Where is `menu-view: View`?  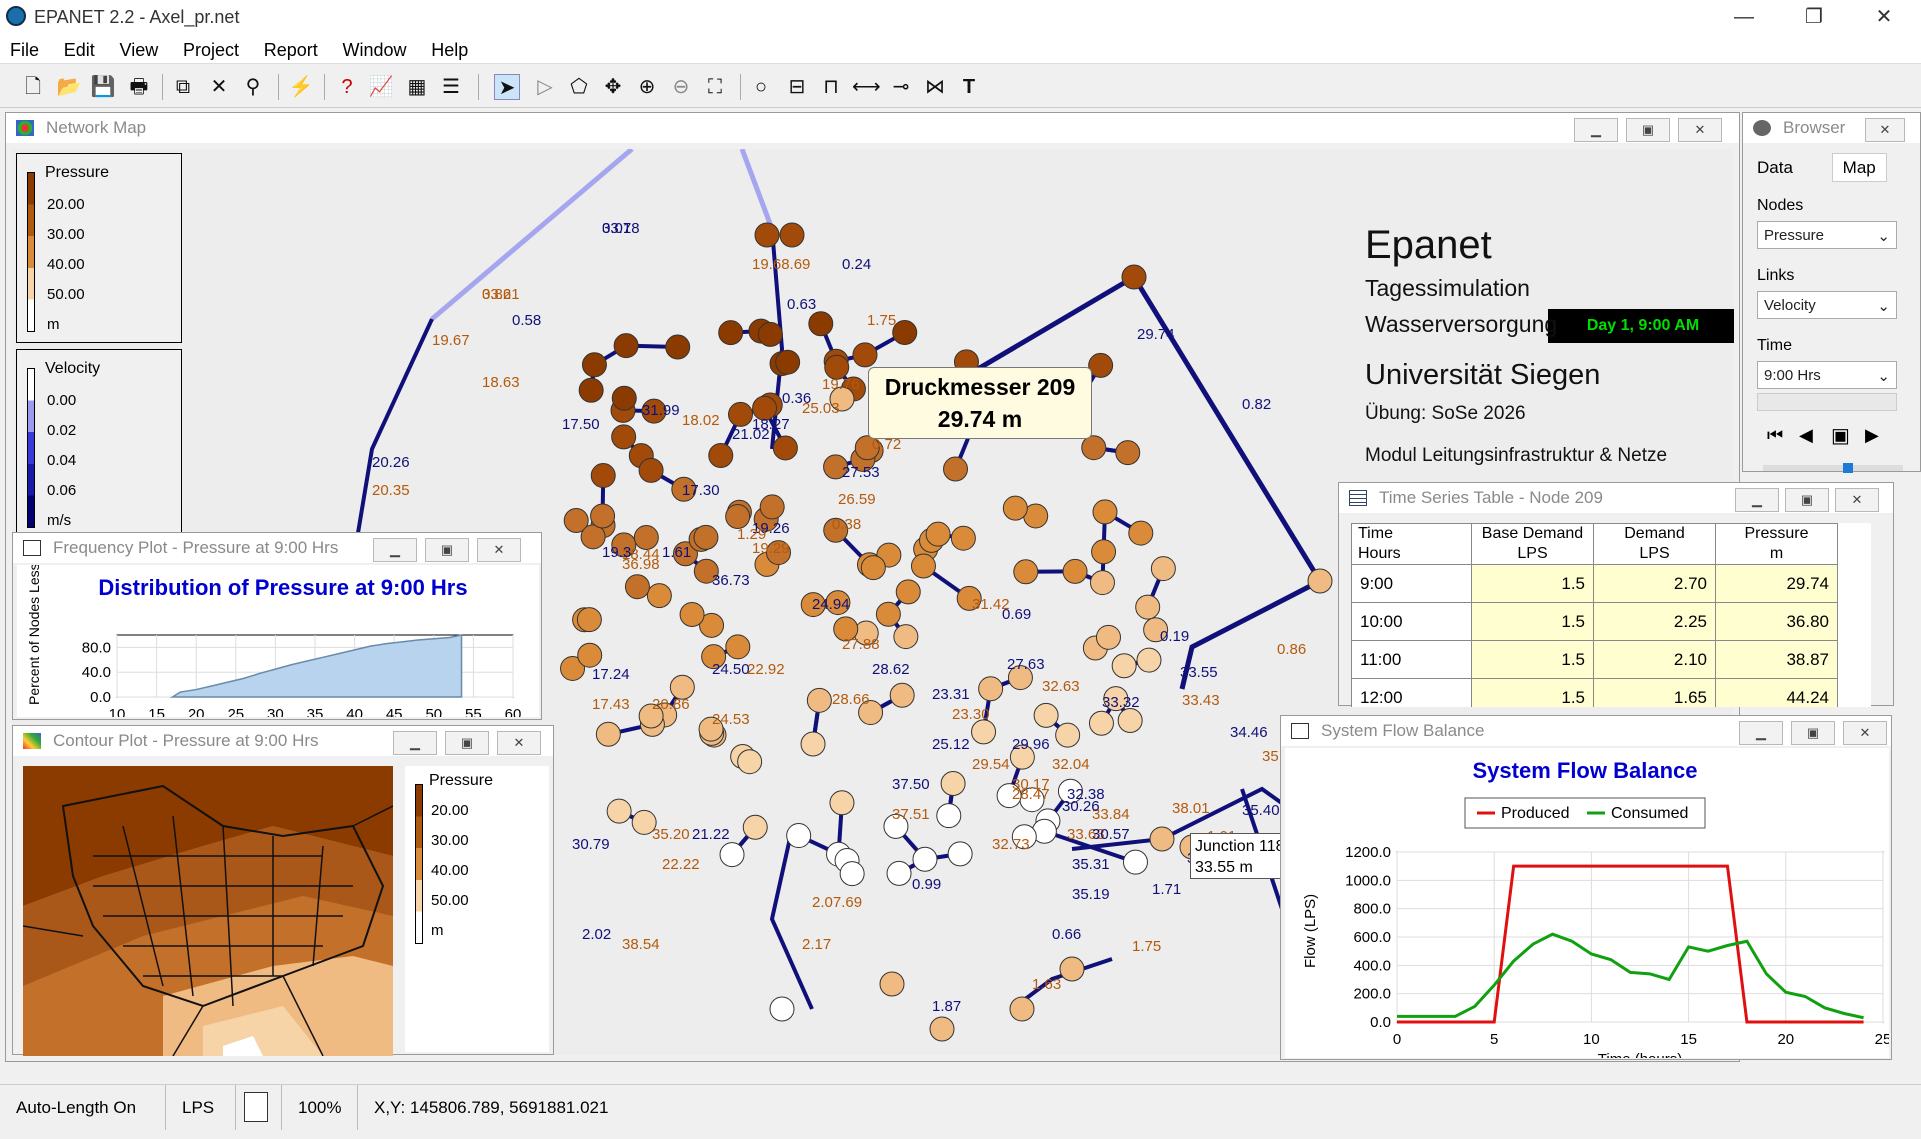 menu-view: View is located at coordinates (139, 47).